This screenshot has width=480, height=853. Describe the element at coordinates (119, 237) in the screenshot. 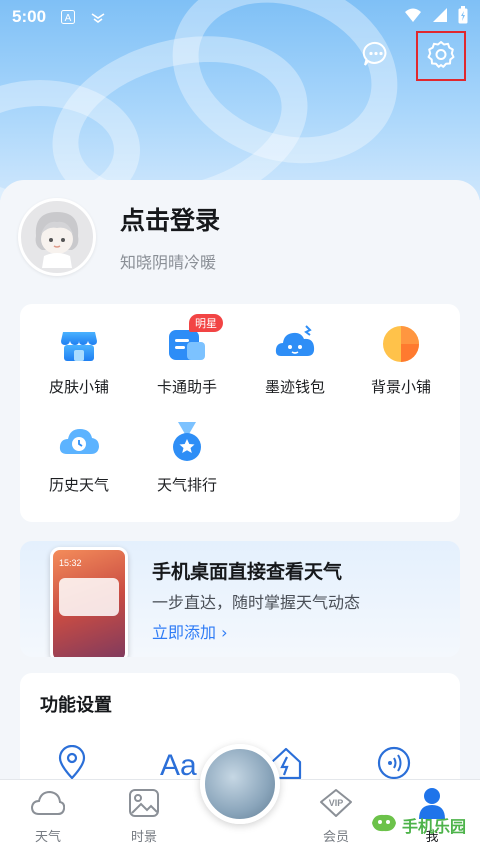

I see `login-area: 点击登录 知晓阴晴冷暖` at that location.